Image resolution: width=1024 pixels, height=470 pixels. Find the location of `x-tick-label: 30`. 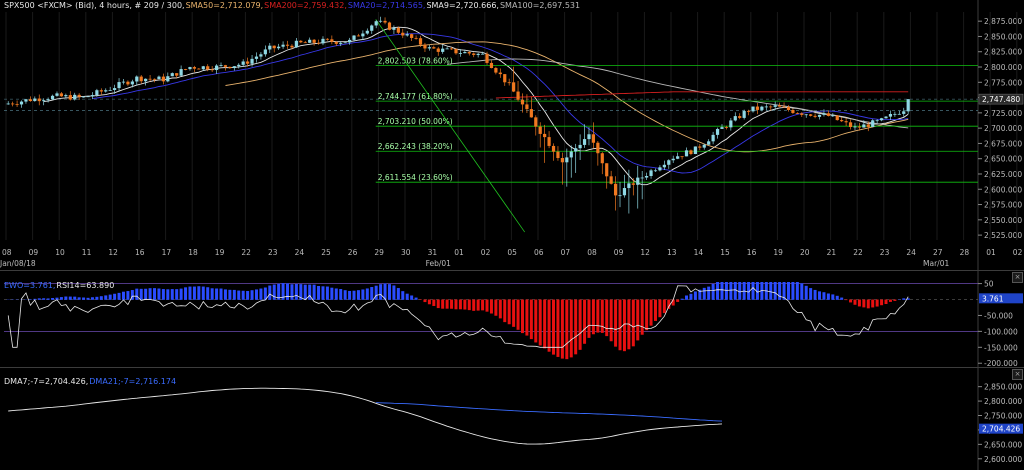

x-tick-label: 30 is located at coordinates (406, 252).